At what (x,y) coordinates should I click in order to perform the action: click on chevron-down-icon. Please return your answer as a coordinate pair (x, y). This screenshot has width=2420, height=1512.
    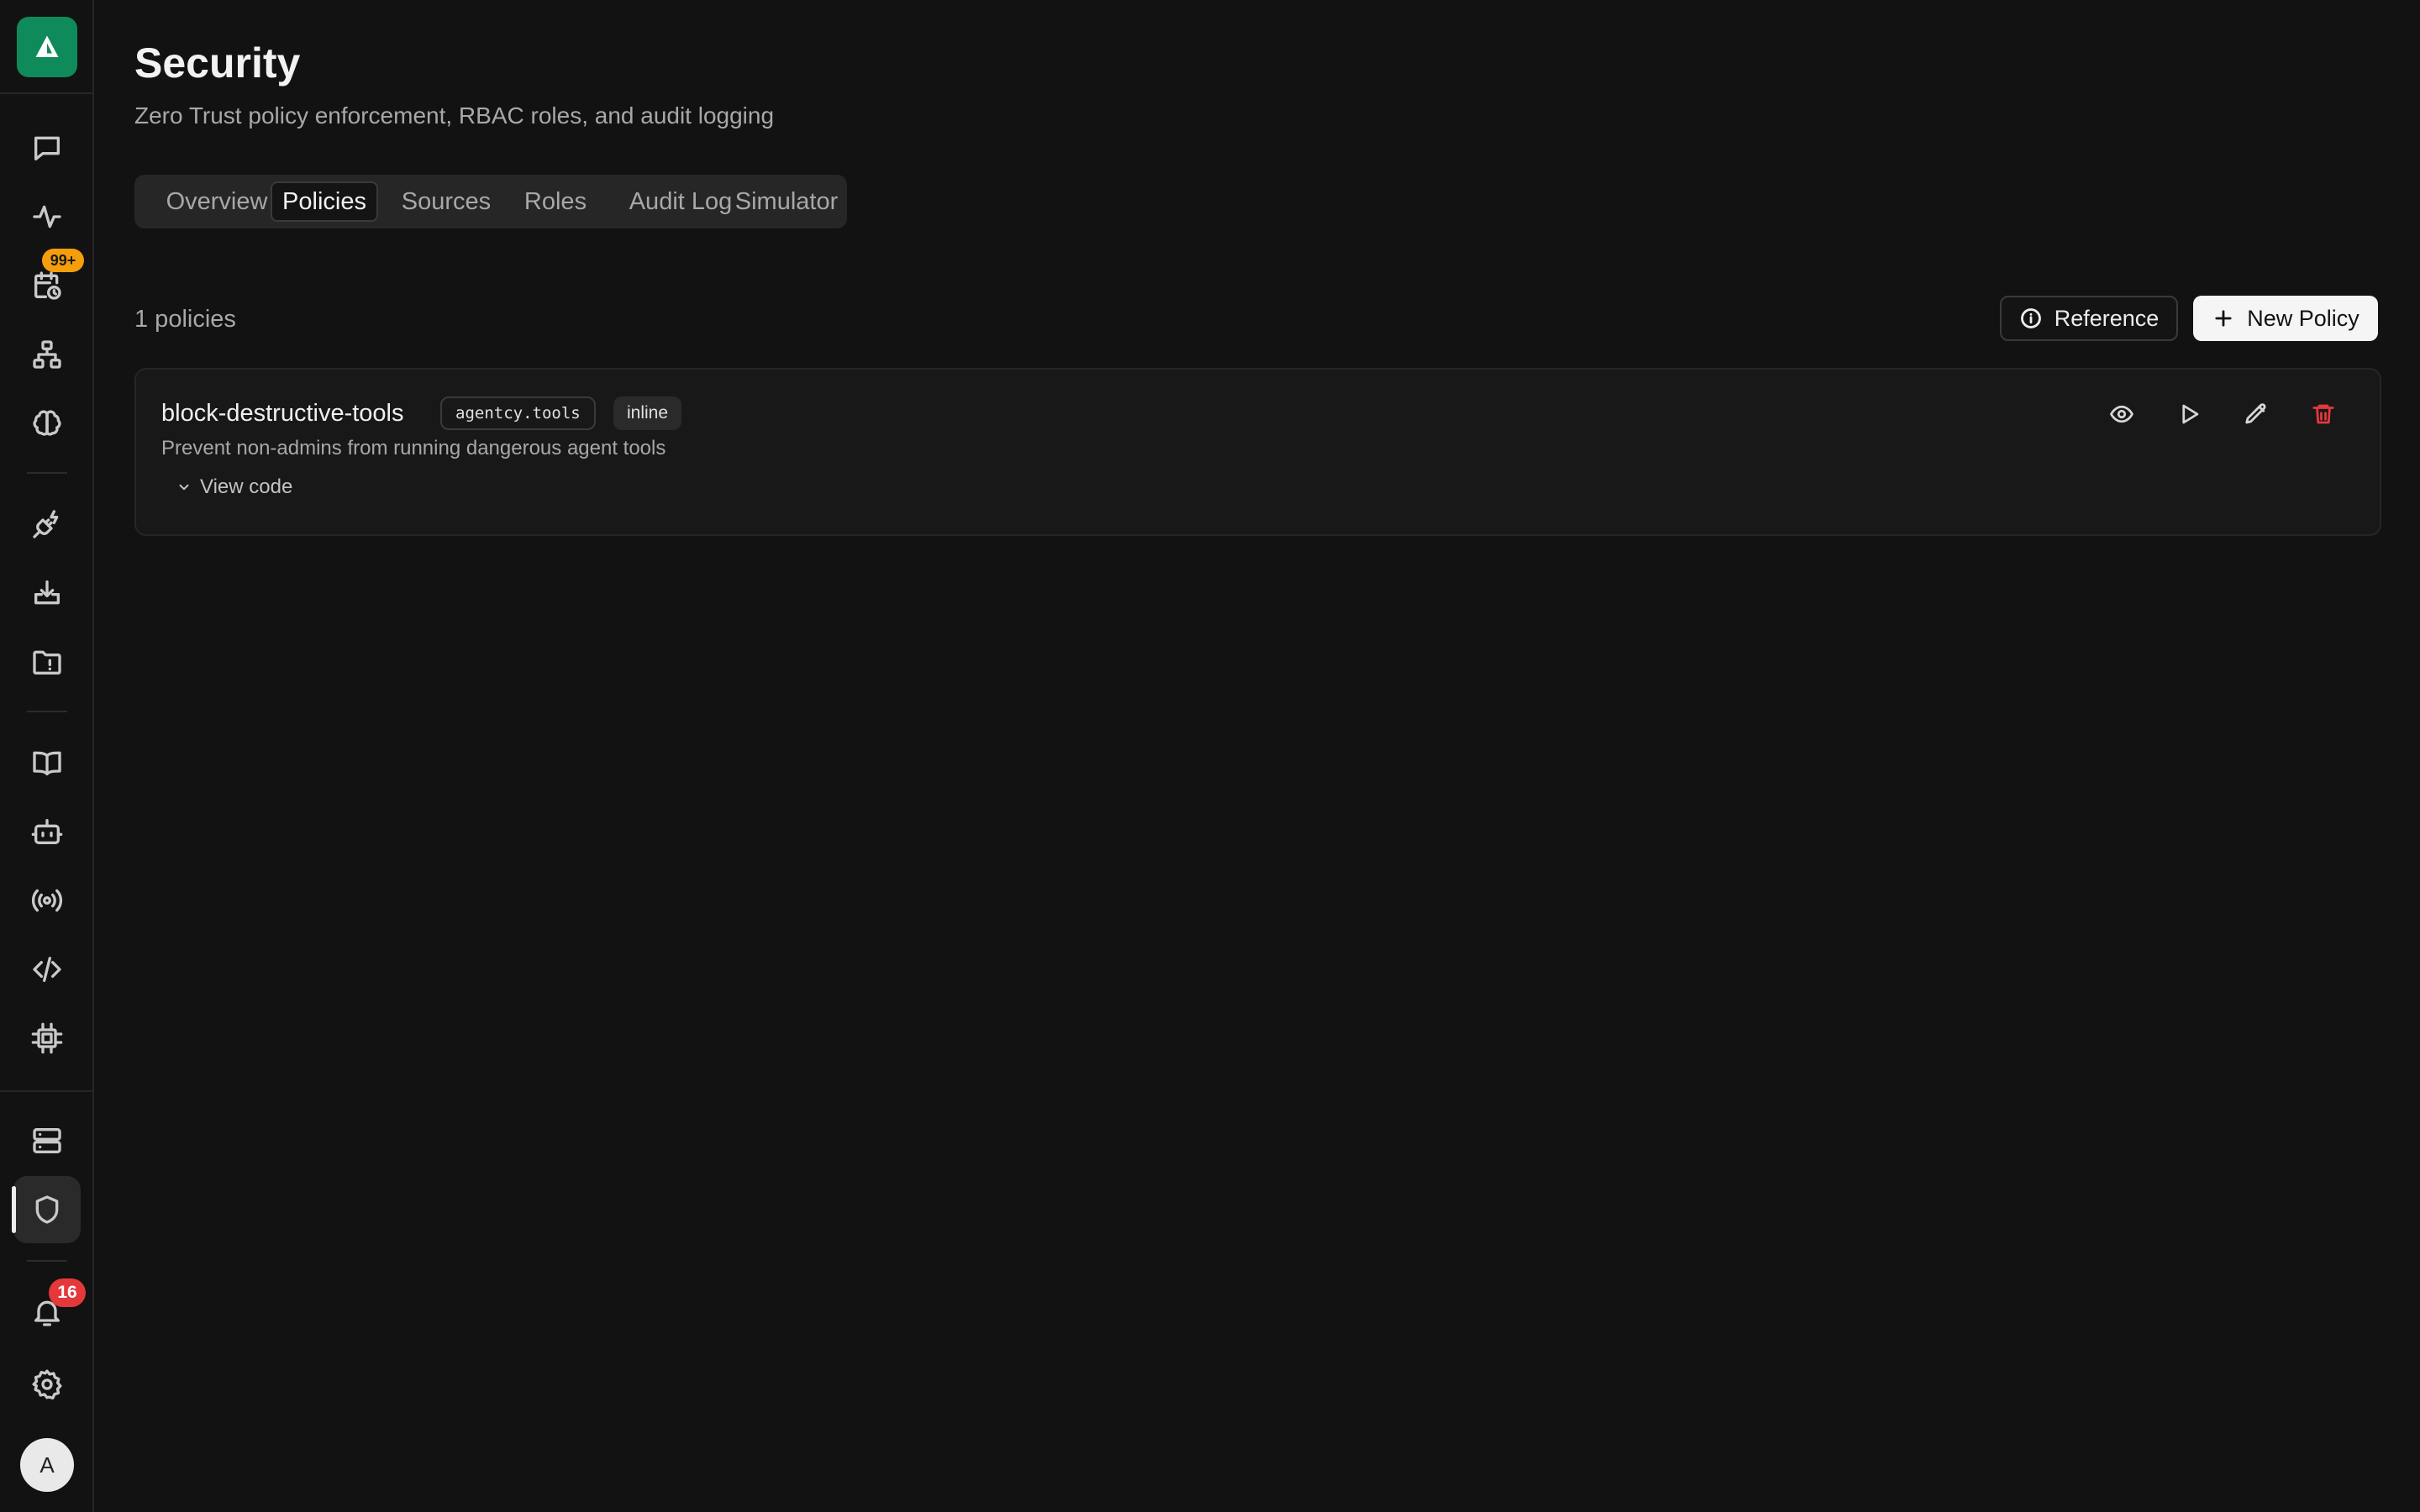
    Looking at the image, I should click on (184, 487).